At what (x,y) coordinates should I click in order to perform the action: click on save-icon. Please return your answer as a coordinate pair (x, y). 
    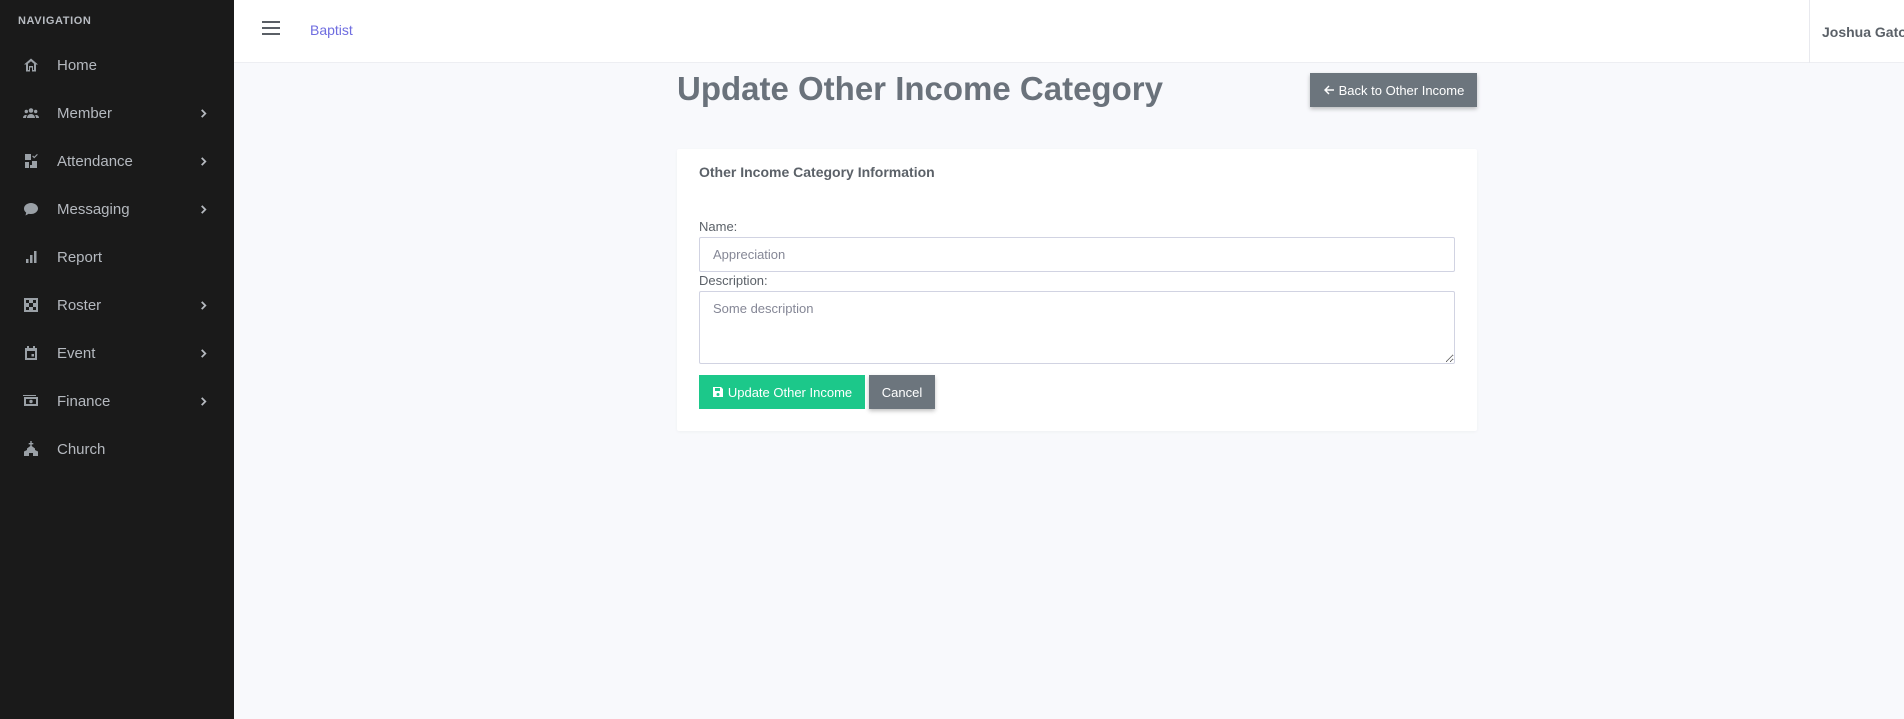
    Looking at the image, I should click on (717, 392).